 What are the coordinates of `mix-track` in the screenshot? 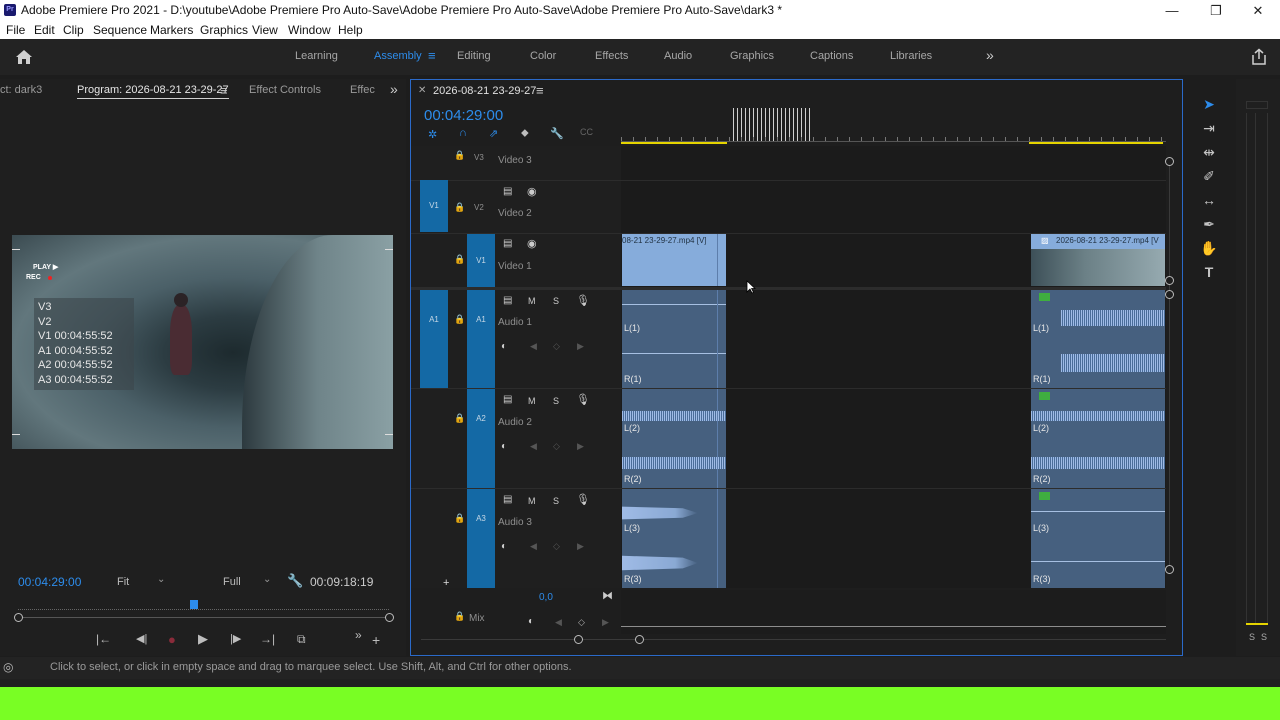 It's located at (893, 612).